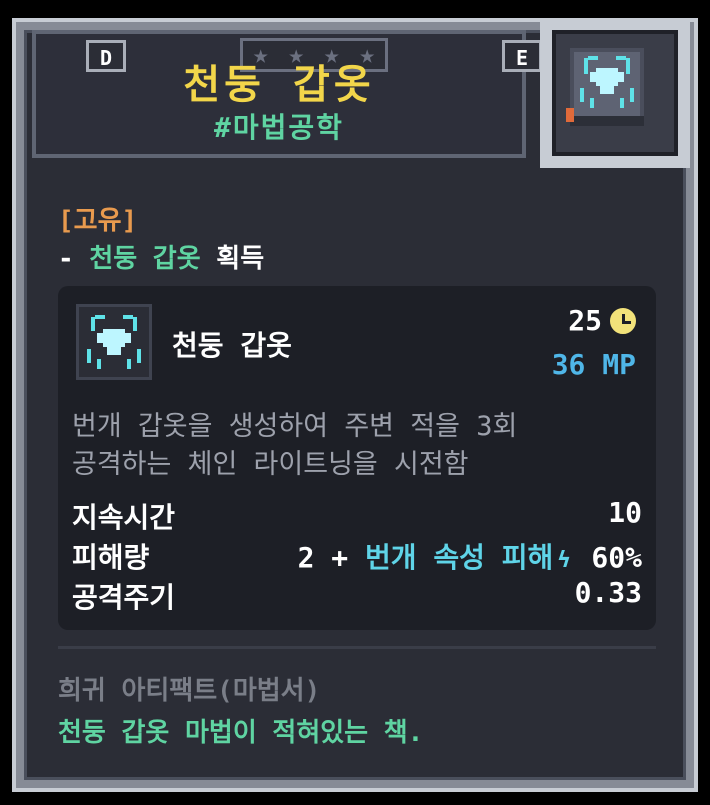  What do you see at coordinates (279, 85) in the screenshot?
I see `item-title: 천둥 갑옷` at bounding box center [279, 85].